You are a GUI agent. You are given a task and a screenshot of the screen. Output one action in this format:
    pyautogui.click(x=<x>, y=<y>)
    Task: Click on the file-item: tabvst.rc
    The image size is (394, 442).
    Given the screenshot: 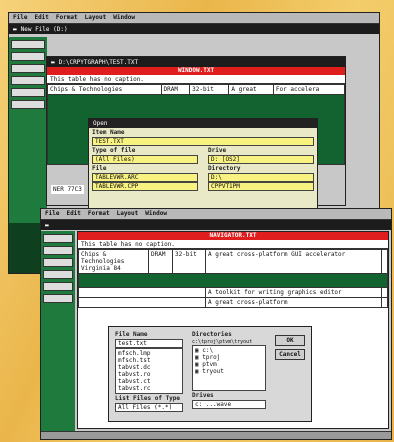 What is the action you would take?
    pyautogui.click(x=149, y=388)
    